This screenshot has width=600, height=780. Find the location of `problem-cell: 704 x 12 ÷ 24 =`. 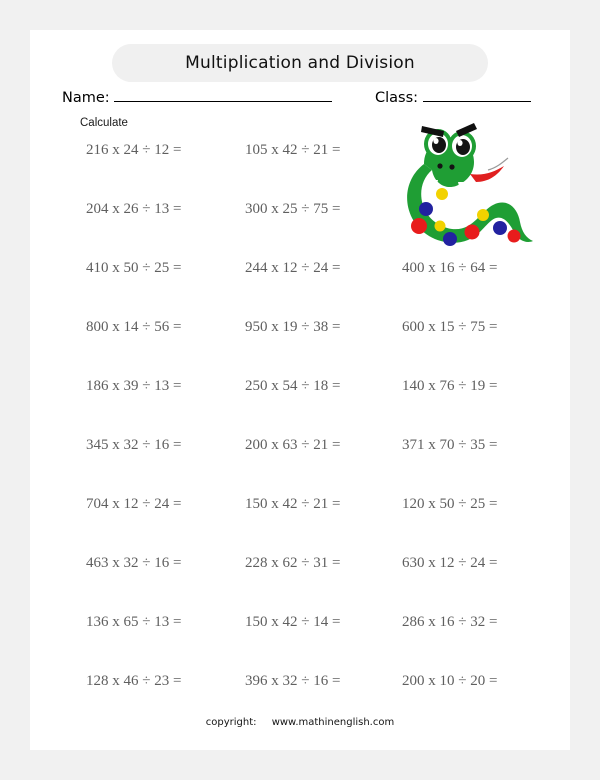

problem-cell: 704 x 12 ÷ 24 = is located at coordinates (134, 504).